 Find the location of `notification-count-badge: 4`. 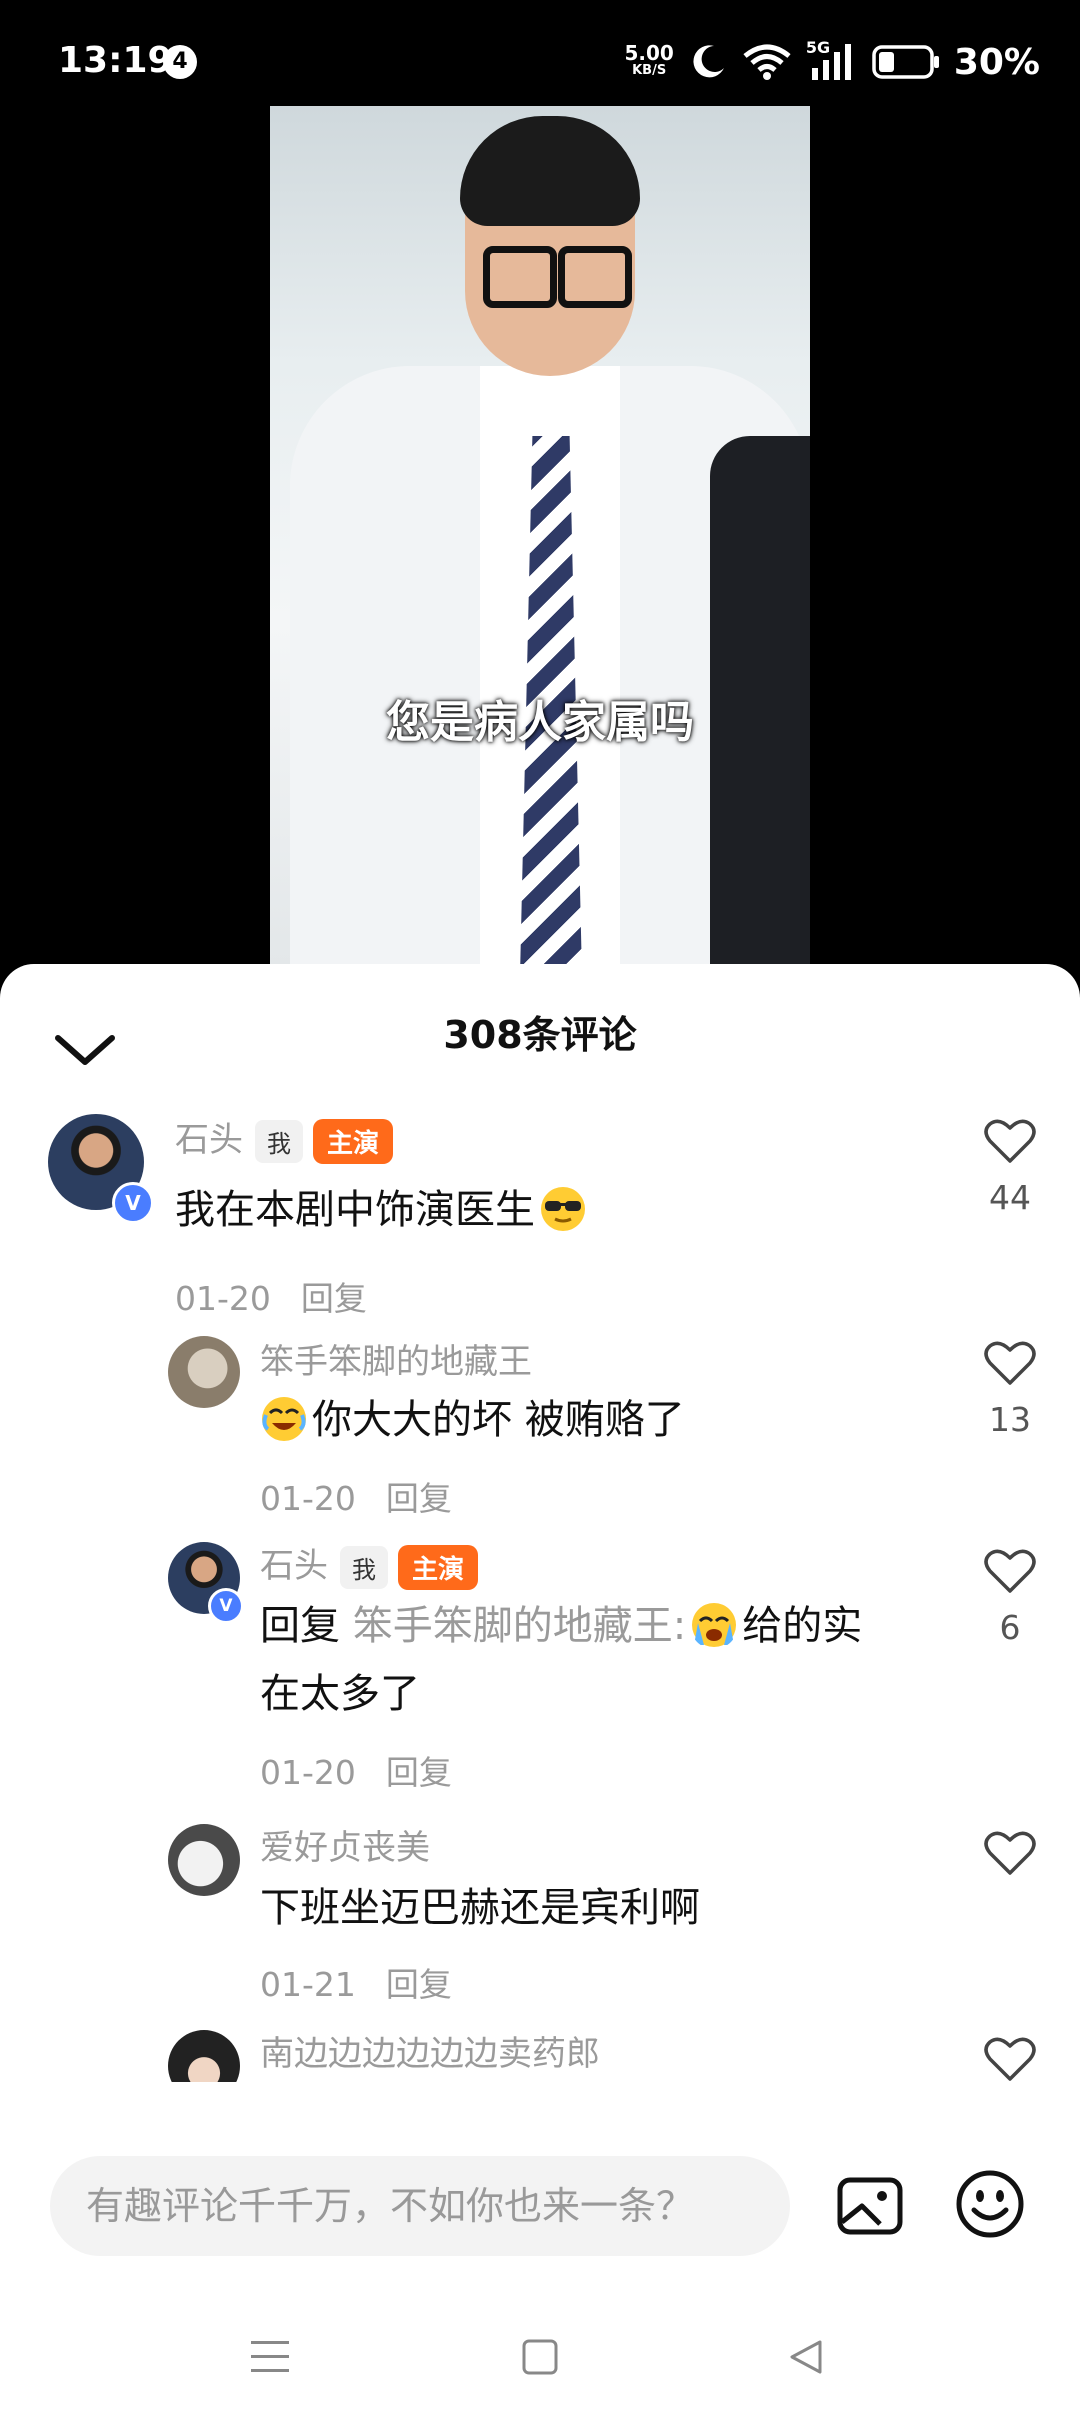

notification-count-badge: 4 is located at coordinates (180, 62).